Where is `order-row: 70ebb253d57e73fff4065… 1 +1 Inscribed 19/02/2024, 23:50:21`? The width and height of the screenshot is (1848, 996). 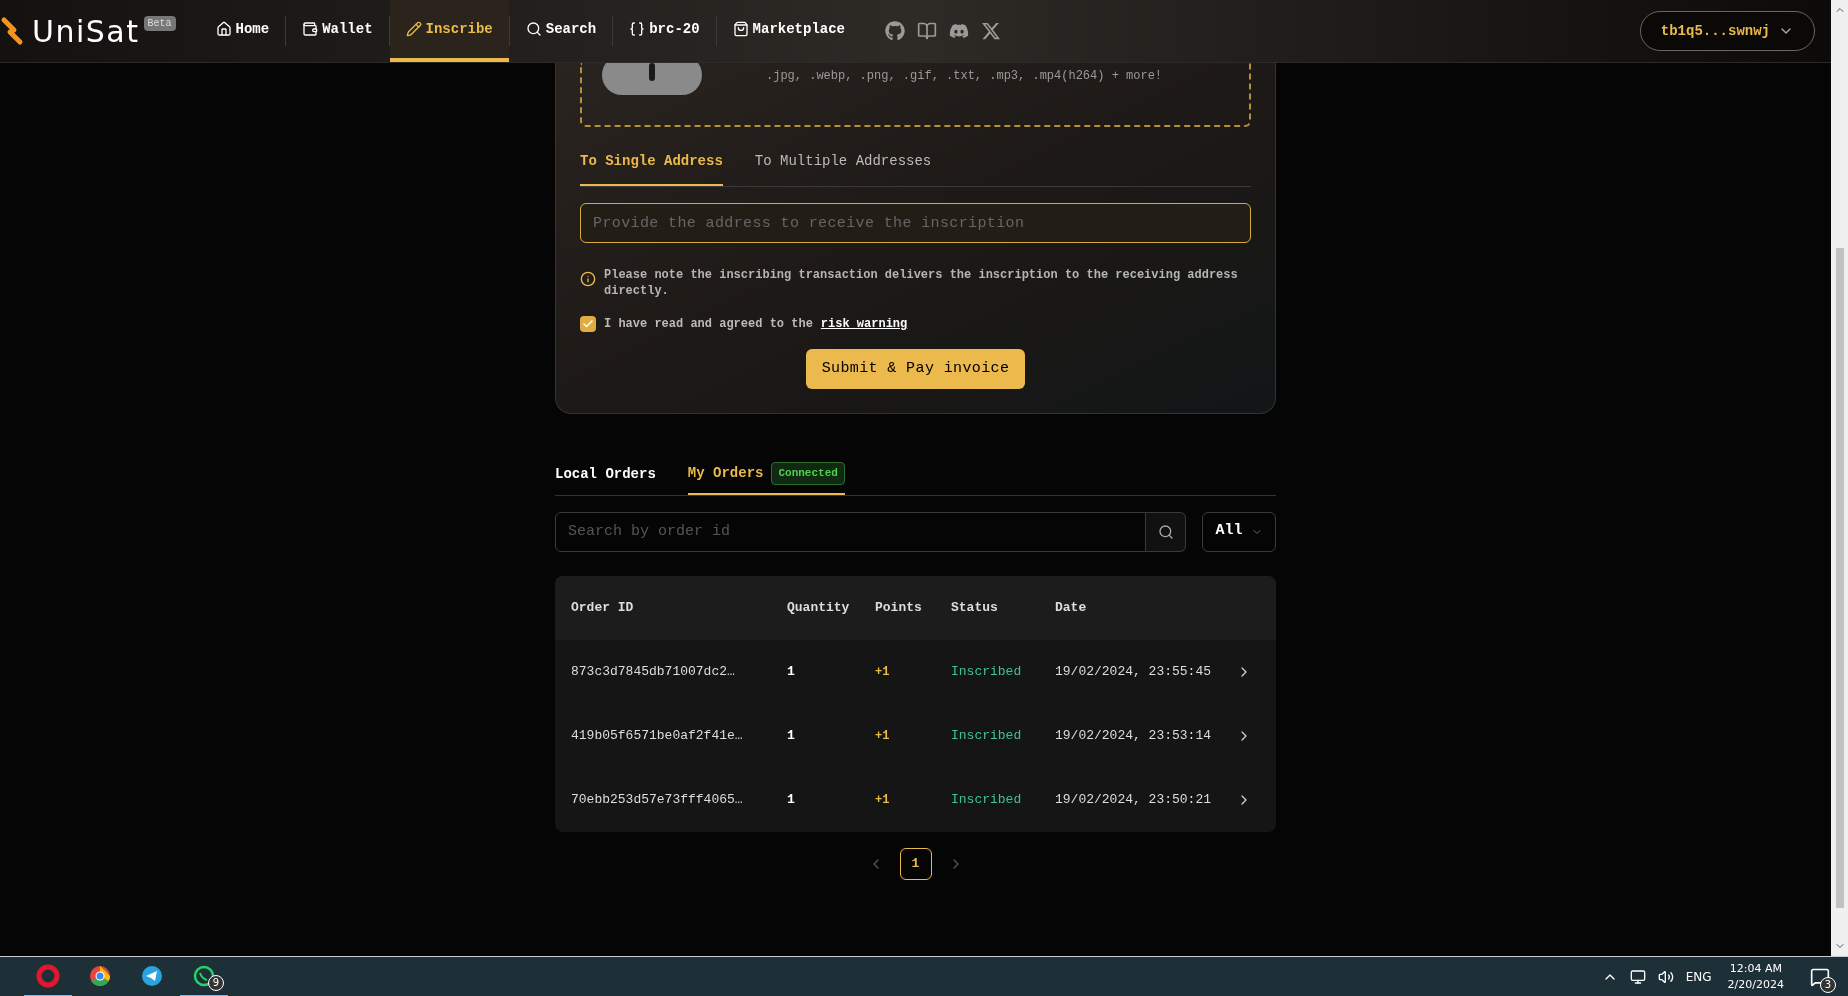
order-row: 70ebb253d57e73fff4065… 1 +1 Inscribed 19/02/2024, 23:50:21 is located at coordinates (915, 799).